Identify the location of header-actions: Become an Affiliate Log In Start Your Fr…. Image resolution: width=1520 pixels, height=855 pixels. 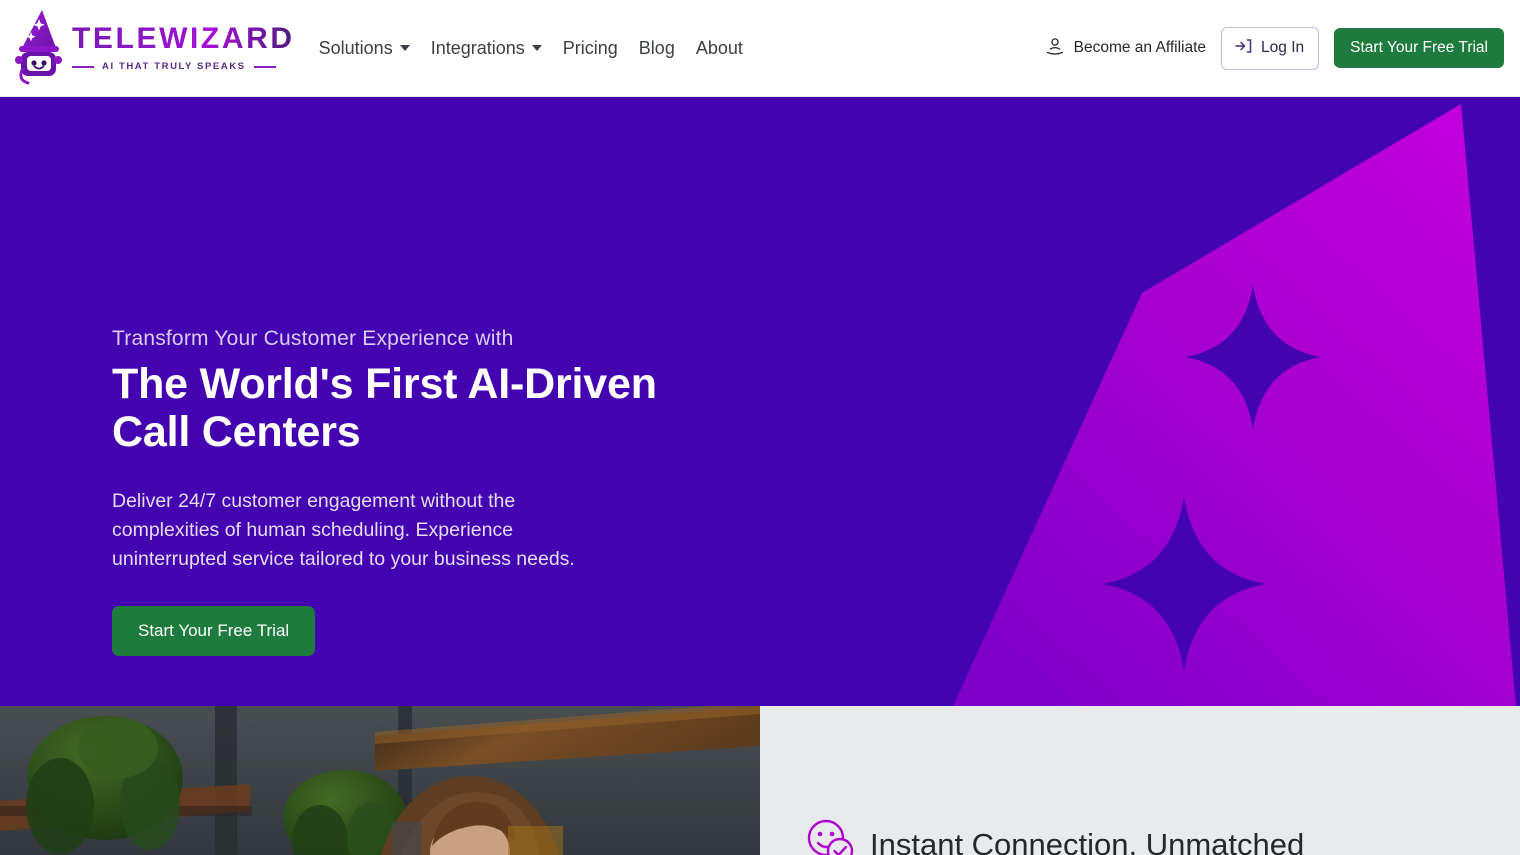
(1274, 48).